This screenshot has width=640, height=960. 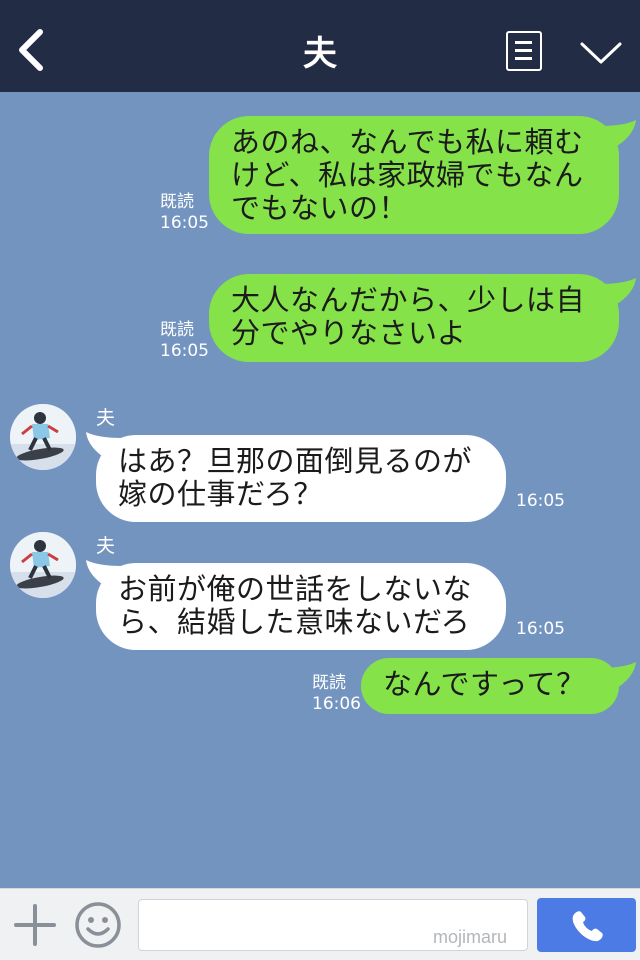 I want to click on notes-button, so click(x=524, y=51).